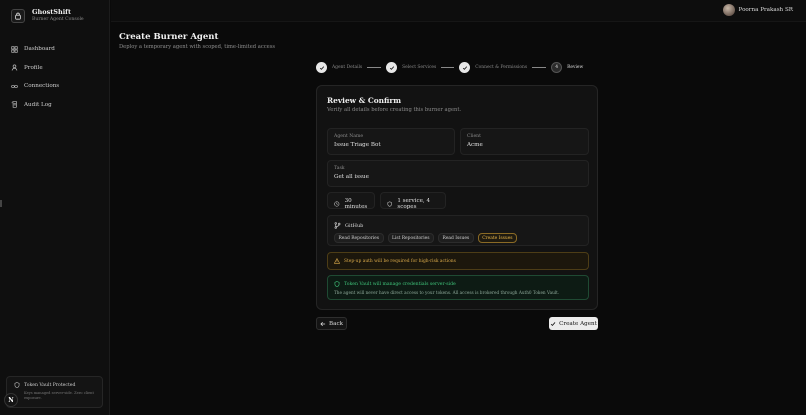 The width and height of the screenshot is (806, 415). Describe the element at coordinates (575, 67) in the screenshot. I see `step-label: Review` at that location.